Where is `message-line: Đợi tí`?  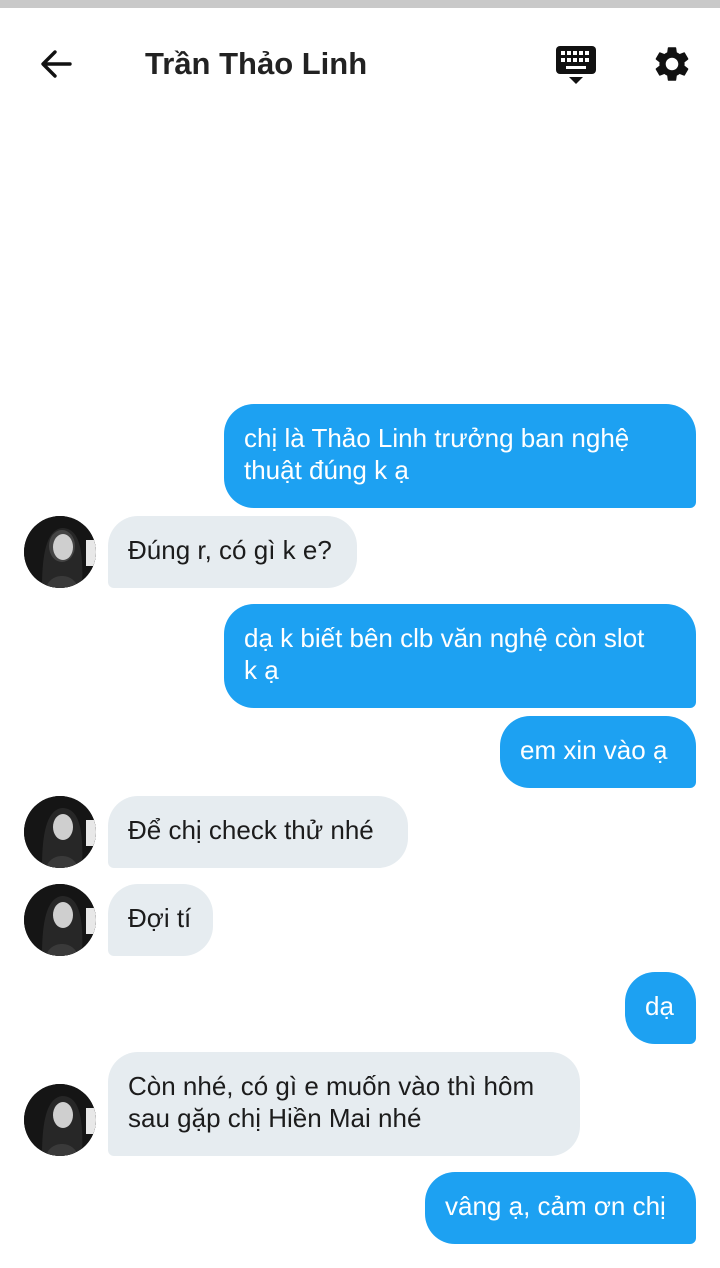 message-line: Đợi tí is located at coordinates (160, 918).